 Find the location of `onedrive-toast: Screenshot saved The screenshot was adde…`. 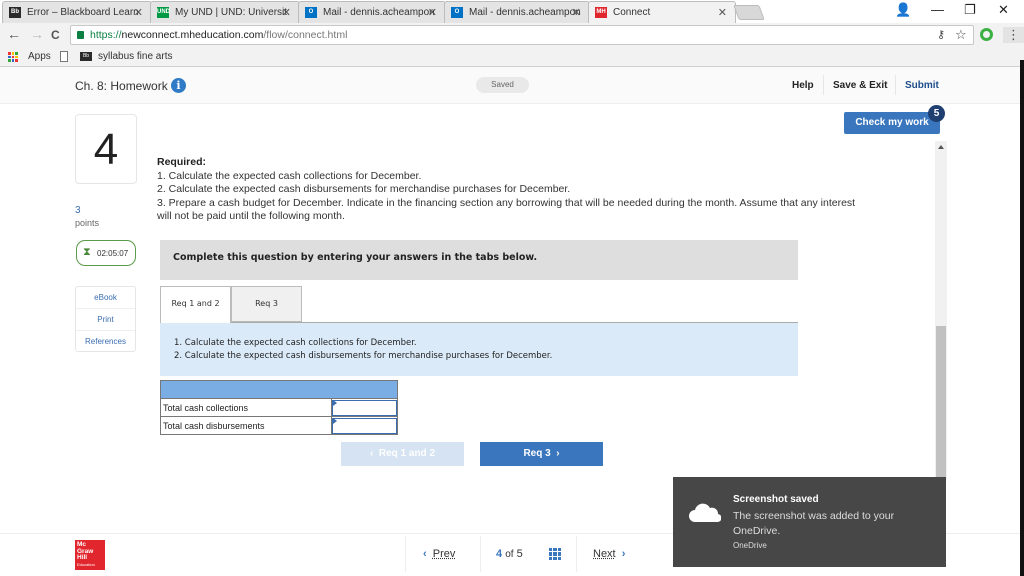

onedrive-toast: Screenshot saved The screenshot was adde… is located at coordinates (809, 522).